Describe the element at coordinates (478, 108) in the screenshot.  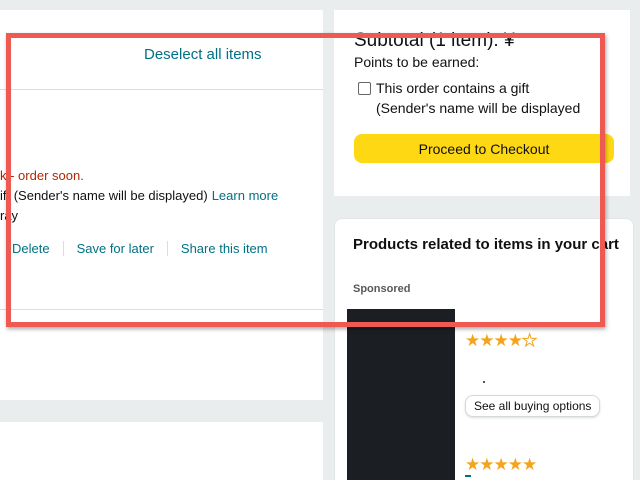
I see `gift-checkbox-sublabel: (Sender's name will be displayed` at that location.